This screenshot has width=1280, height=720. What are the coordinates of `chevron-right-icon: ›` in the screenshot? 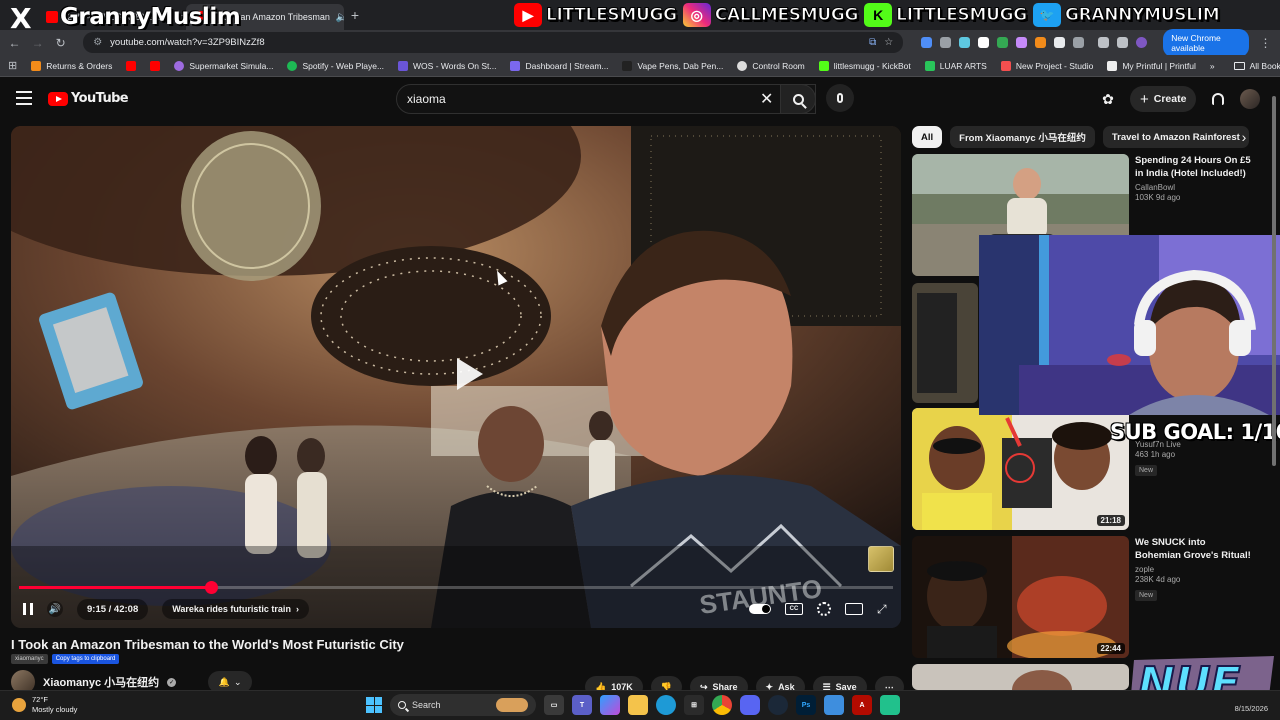 It's located at (1244, 137).